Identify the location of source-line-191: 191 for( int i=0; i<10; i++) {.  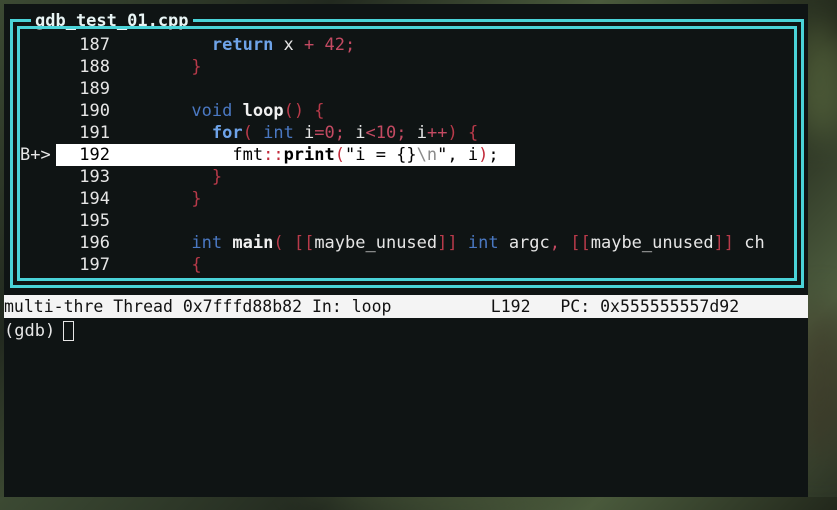
(407, 133).